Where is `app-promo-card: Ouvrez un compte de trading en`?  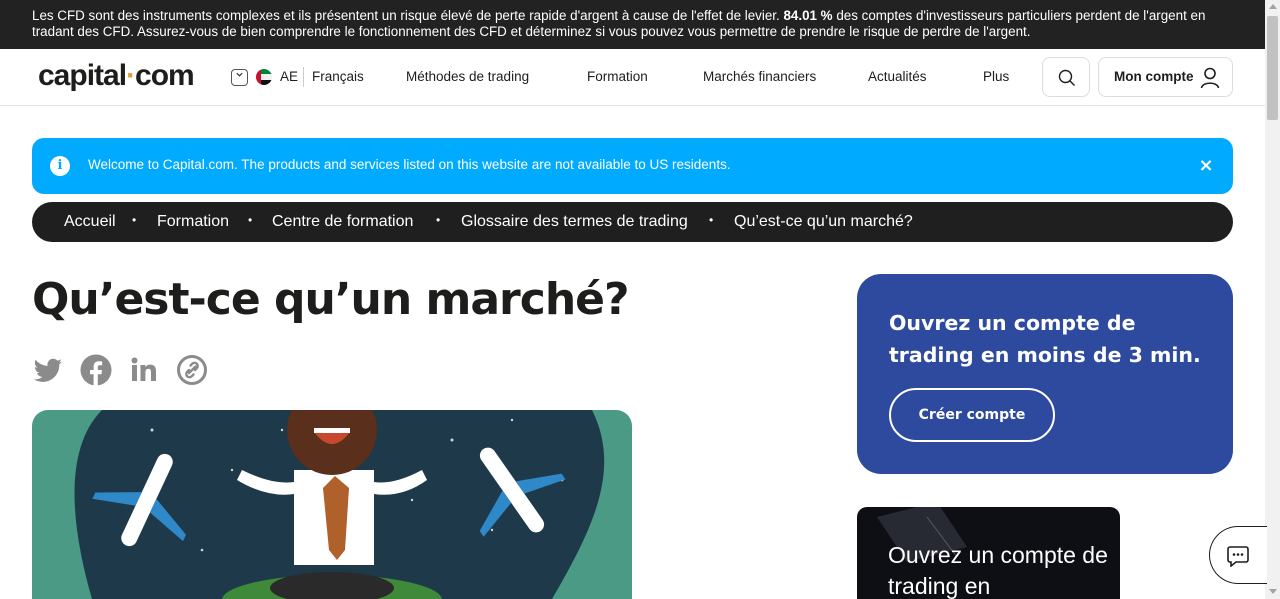 app-promo-card: Ouvrez un compte de trading en is located at coordinates (988, 553).